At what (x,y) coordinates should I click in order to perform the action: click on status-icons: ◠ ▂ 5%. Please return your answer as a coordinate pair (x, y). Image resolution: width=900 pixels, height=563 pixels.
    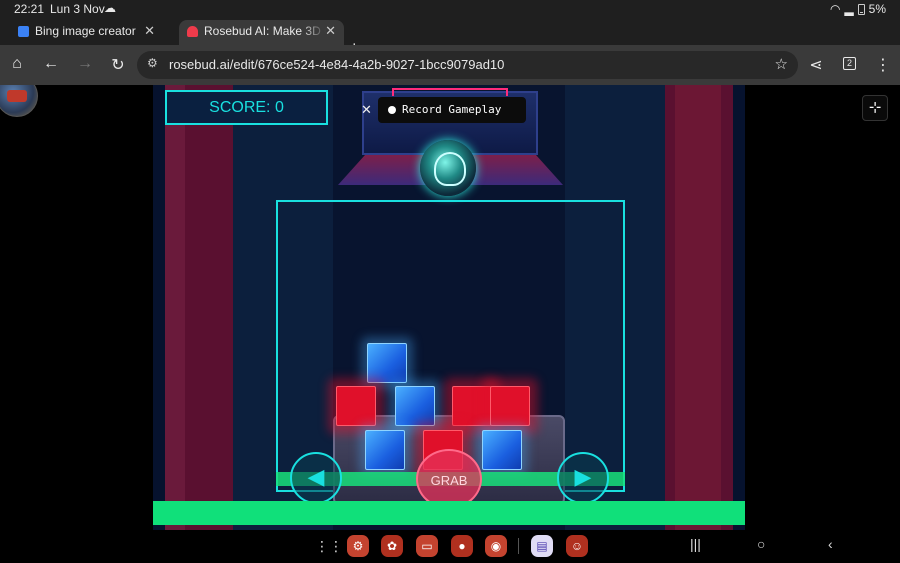
    Looking at the image, I should click on (858, 9).